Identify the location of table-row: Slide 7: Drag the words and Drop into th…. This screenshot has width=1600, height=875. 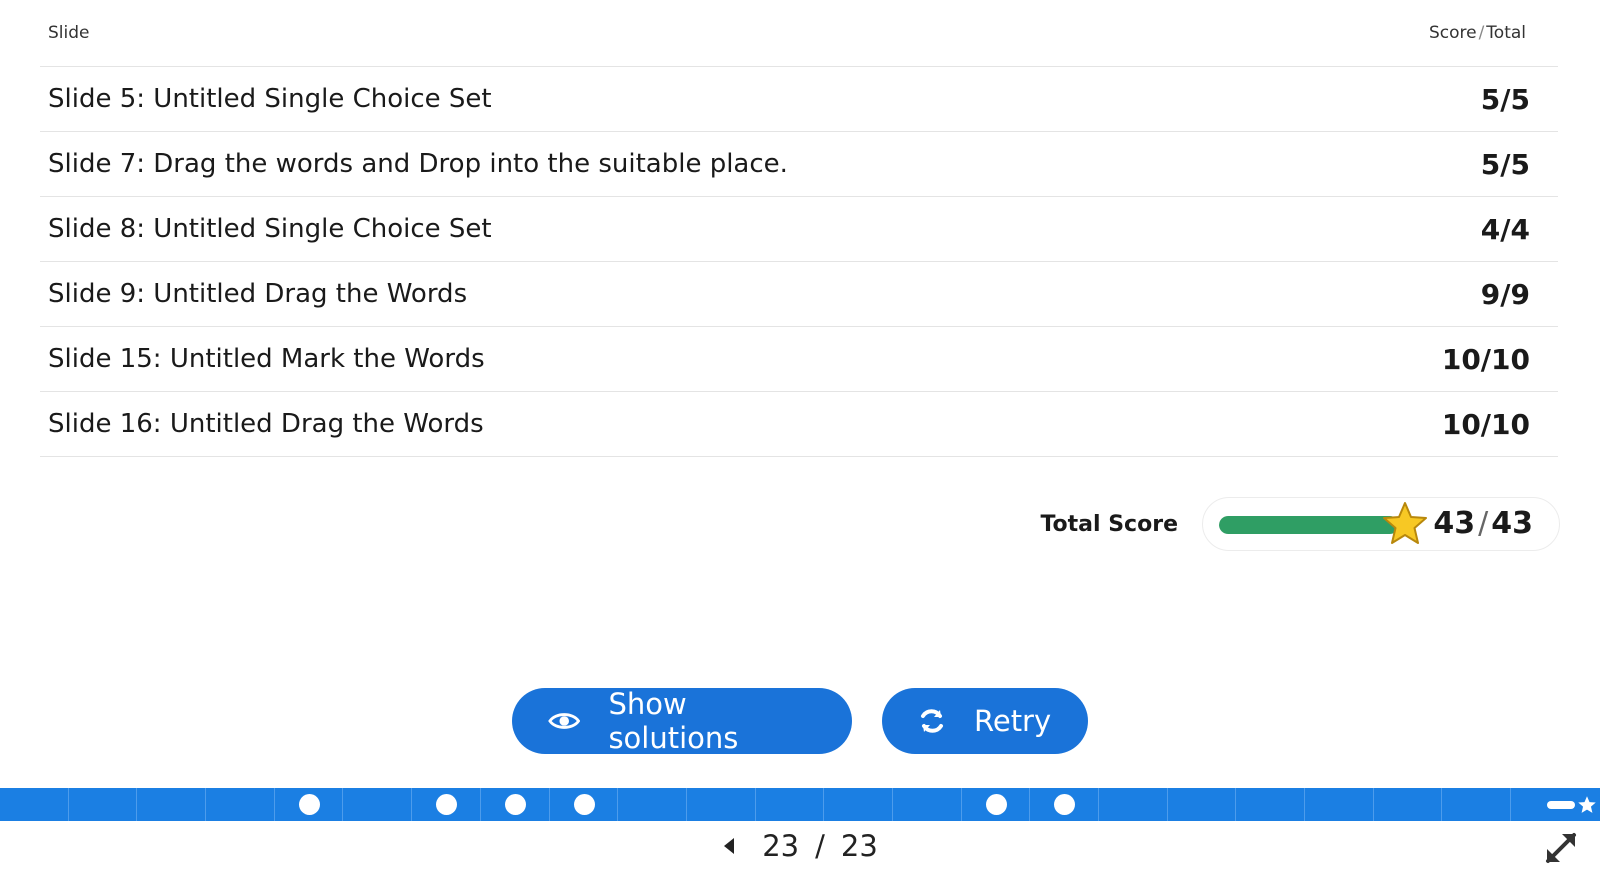
(799, 164).